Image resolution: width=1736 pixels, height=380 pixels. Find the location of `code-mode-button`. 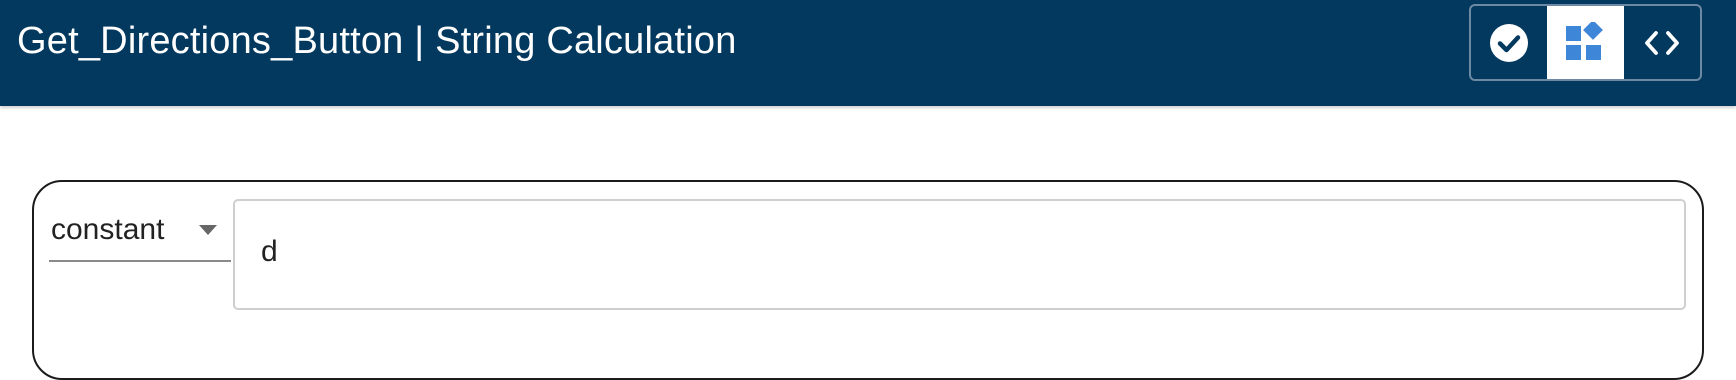

code-mode-button is located at coordinates (1662, 42).